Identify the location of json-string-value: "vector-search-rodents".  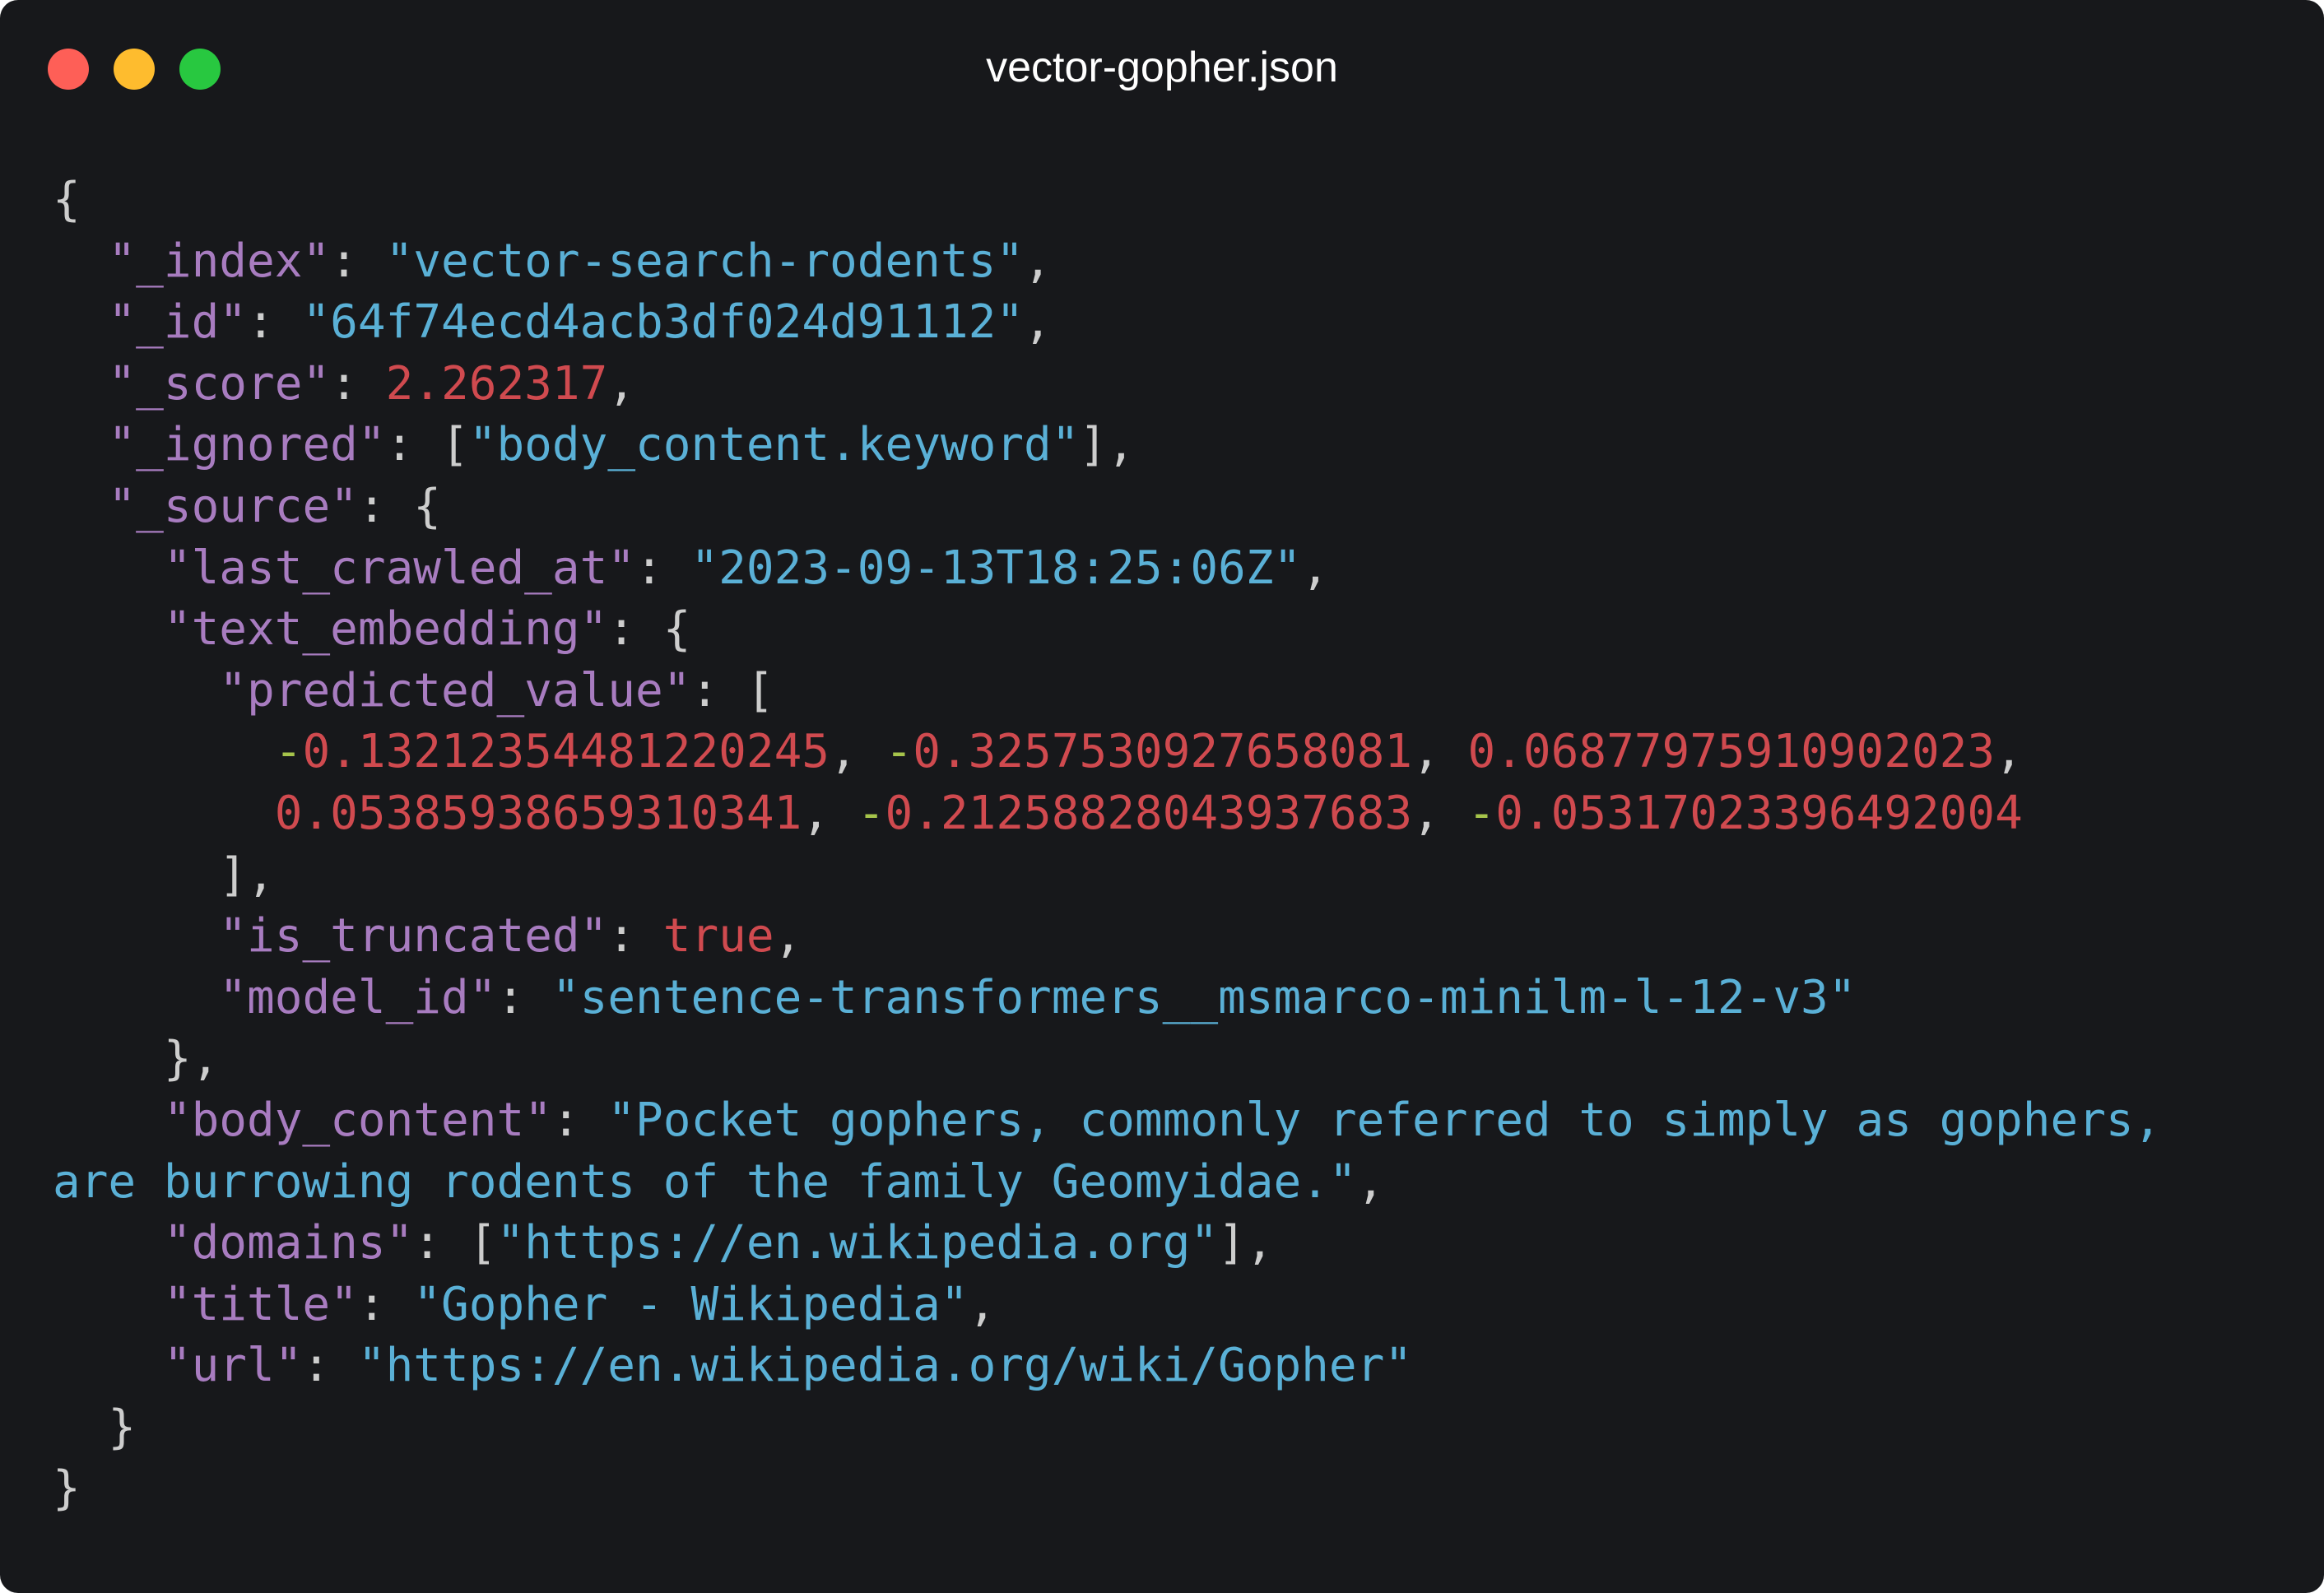
(705, 261).